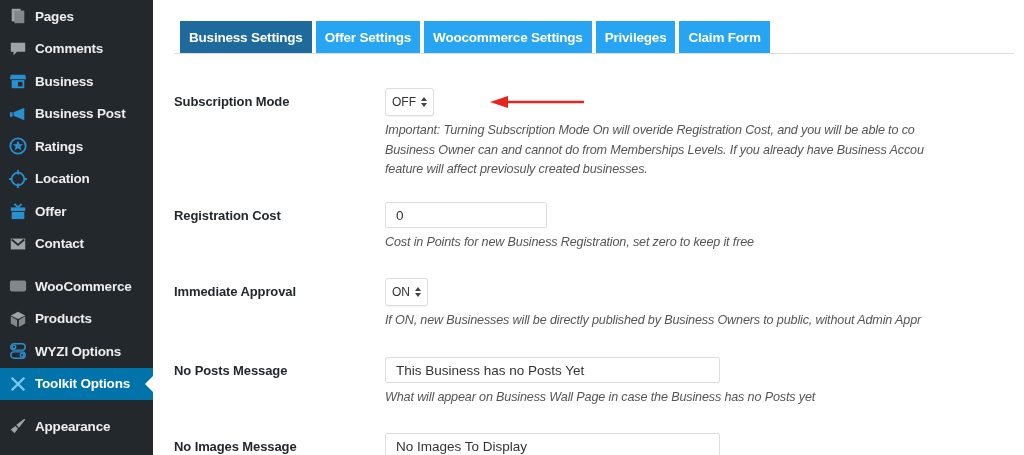 This screenshot has width=1024, height=455. Describe the element at coordinates (76, 243) in the screenshot. I see `menu-item: Contact` at that location.